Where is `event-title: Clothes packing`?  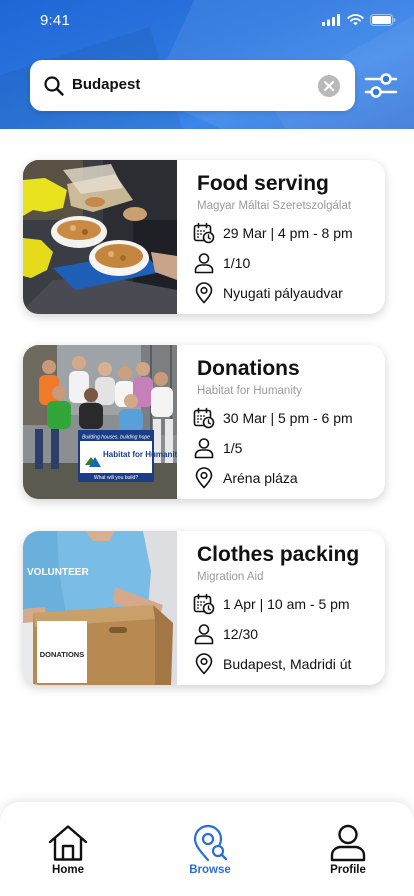
event-title: Clothes packing is located at coordinates (278, 554).